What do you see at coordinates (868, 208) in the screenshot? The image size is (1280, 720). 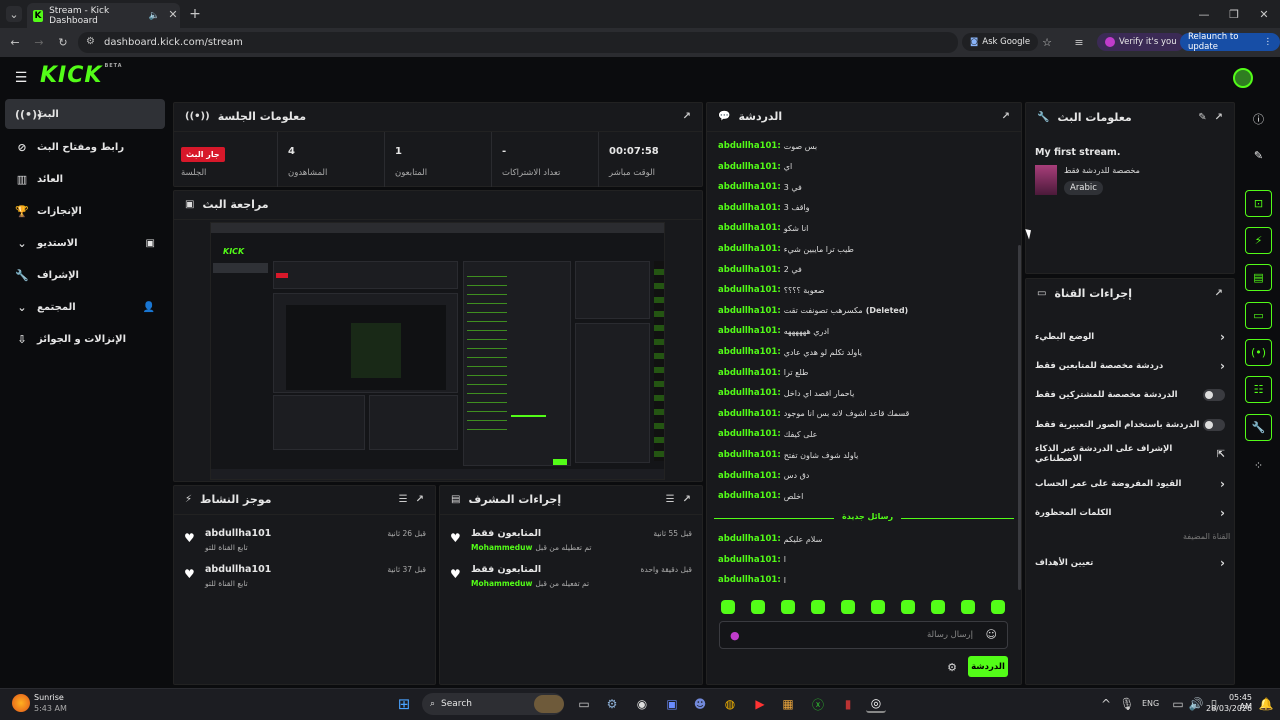 I see `chat-message: abdullha101: واقف 3` at bounding box center [868, 208].